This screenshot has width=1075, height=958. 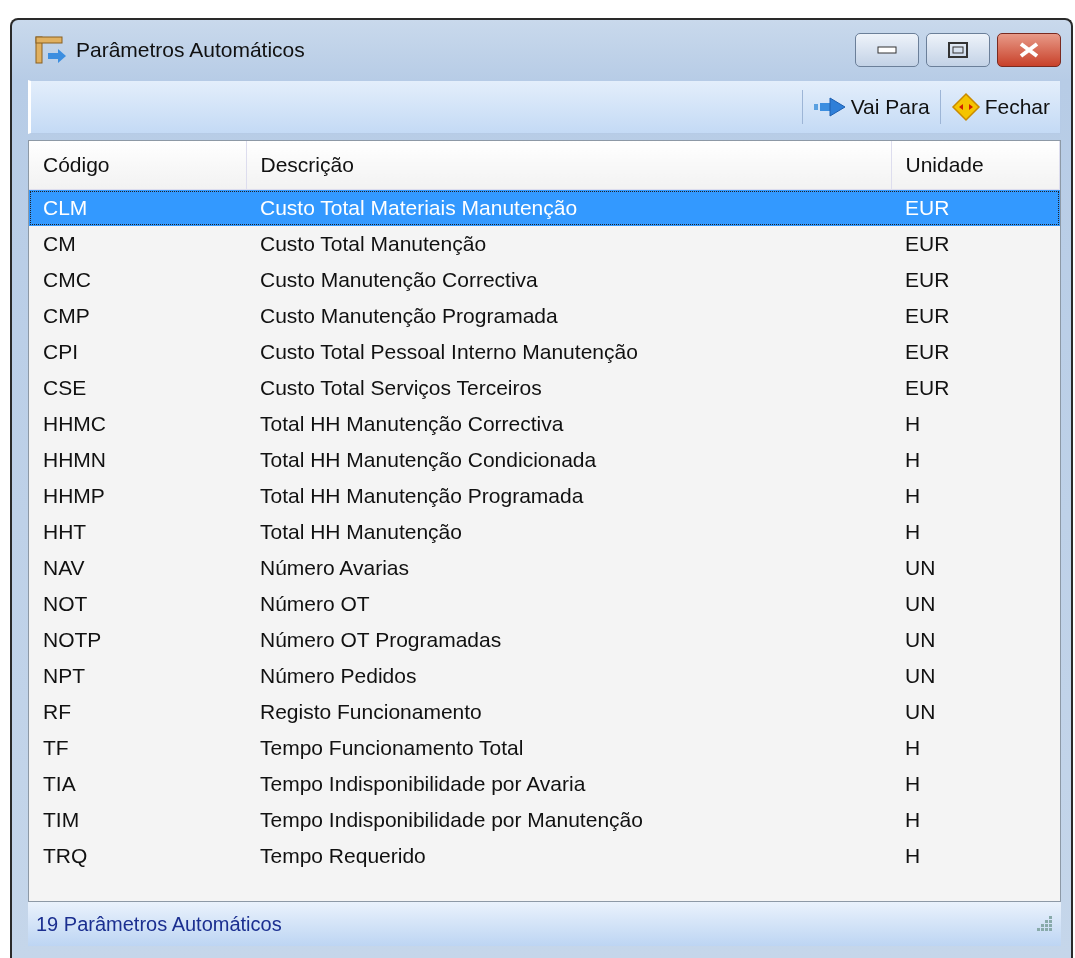 I want to click on table-row: CPI Custo Total Pessoal Interno Manutenção EUR, so click(x=544, y=352).